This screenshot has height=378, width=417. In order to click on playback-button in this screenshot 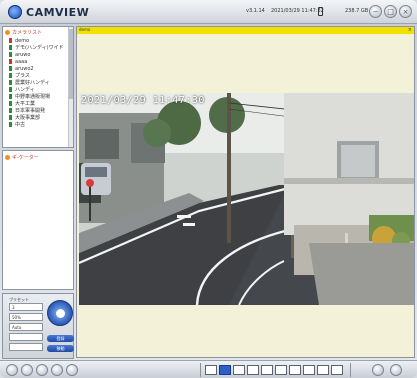, I will do `click(42, 370)`.